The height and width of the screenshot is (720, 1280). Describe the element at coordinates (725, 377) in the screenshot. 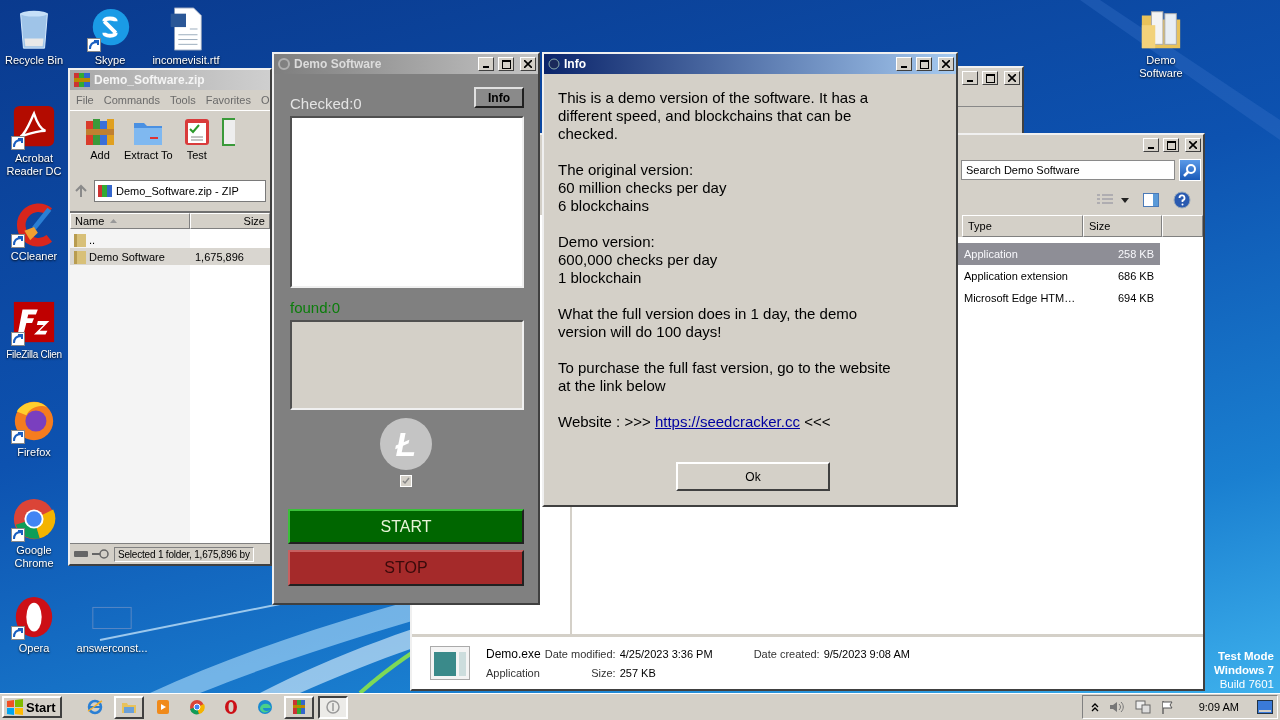

I see `info-paragraph: To purchase the full fast version, go to the website at the link below` at that location.